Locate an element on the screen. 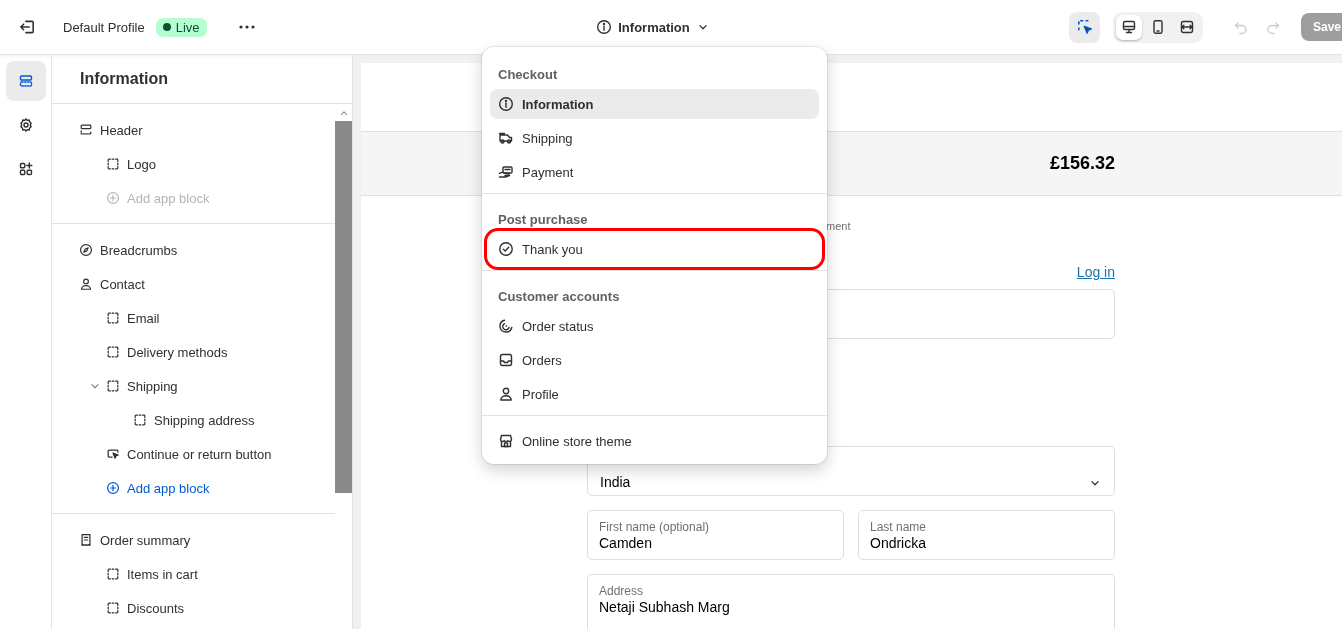  sidebar-title: Information is located at coordinates (202, 79).